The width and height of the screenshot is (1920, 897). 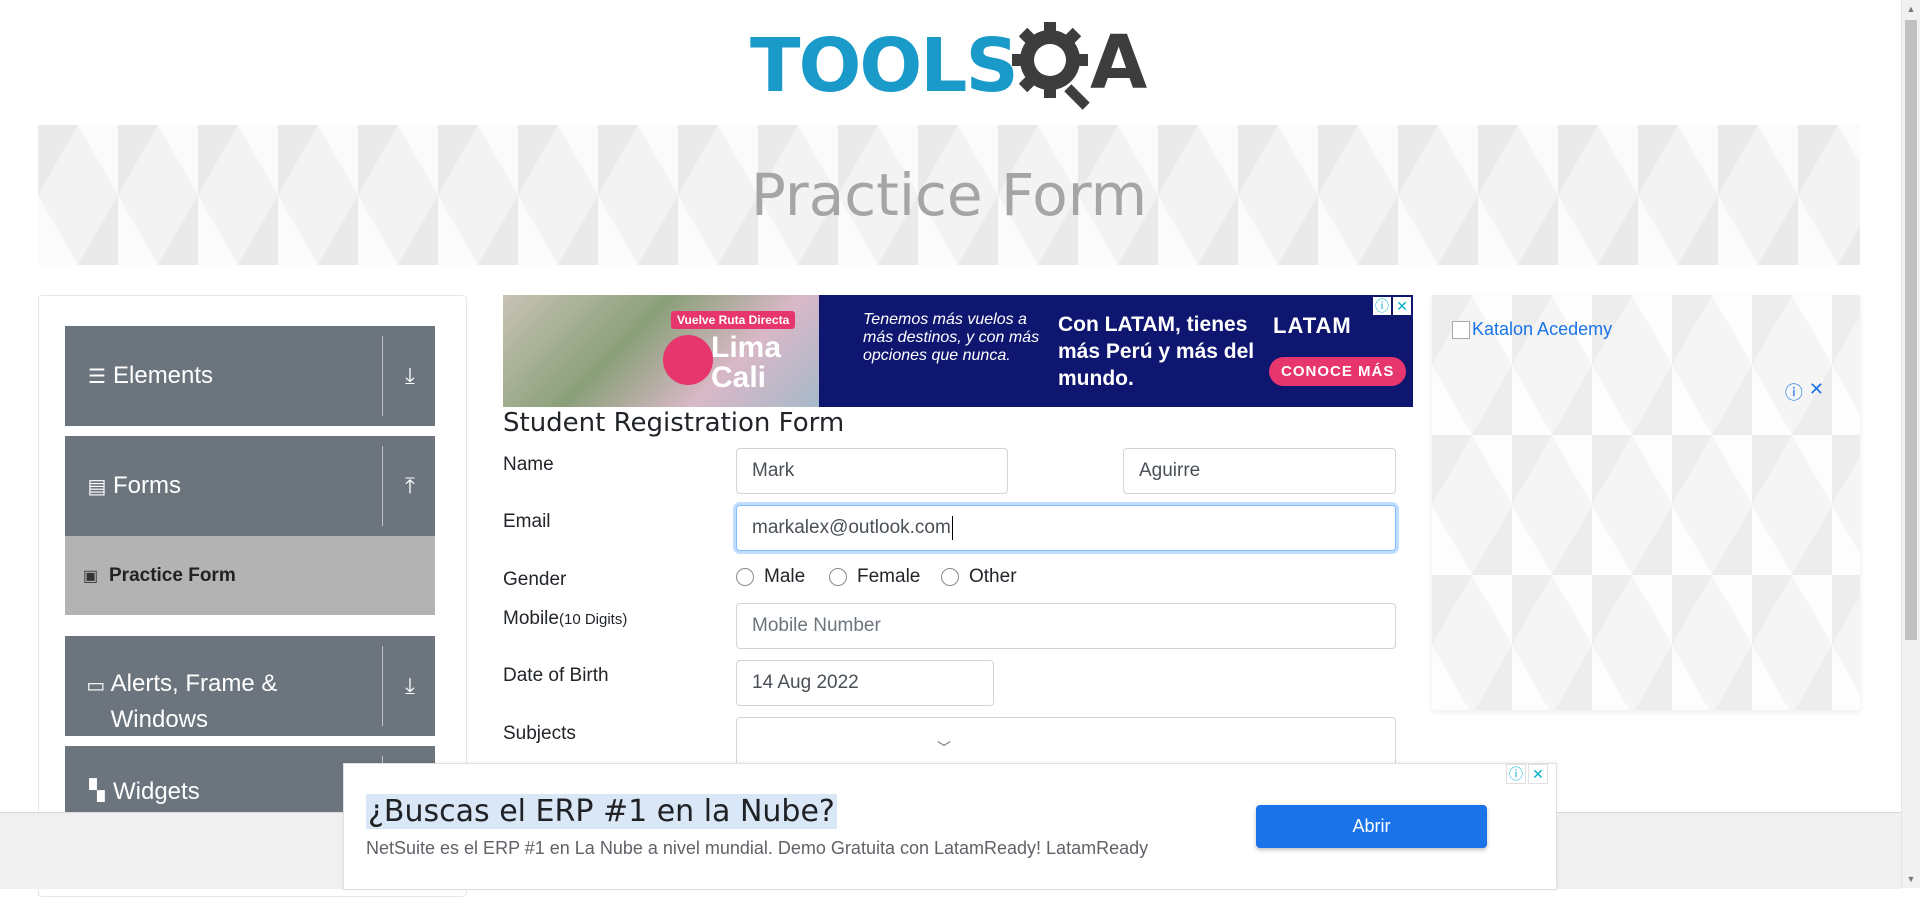 I want to click on ad-badge: Vuelve Ruta Directa, so click(x=733, y=320).